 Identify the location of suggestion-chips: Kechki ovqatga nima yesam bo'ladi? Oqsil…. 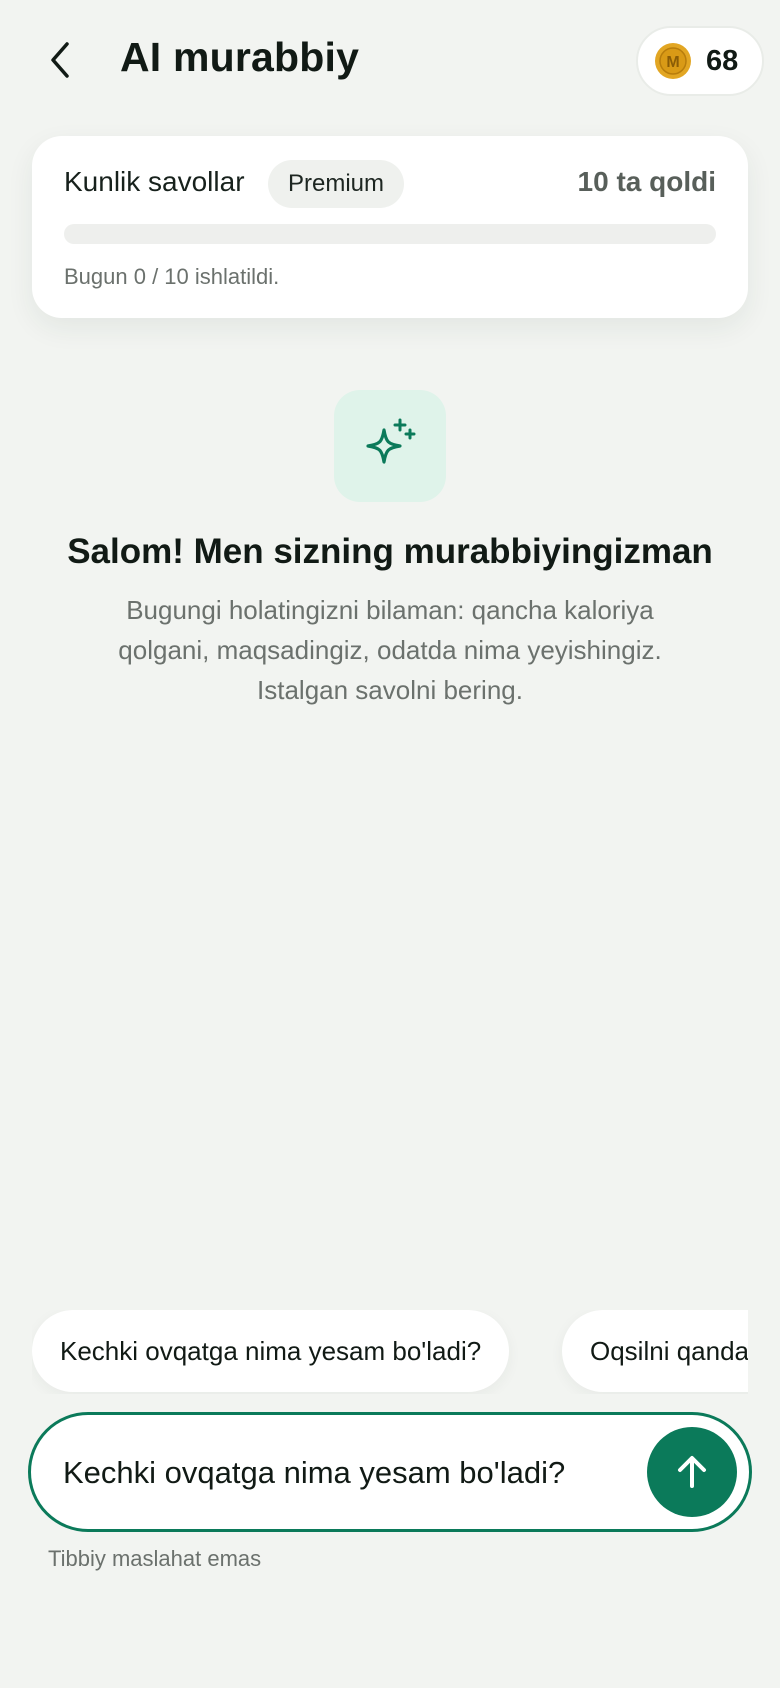
(390, 1352).